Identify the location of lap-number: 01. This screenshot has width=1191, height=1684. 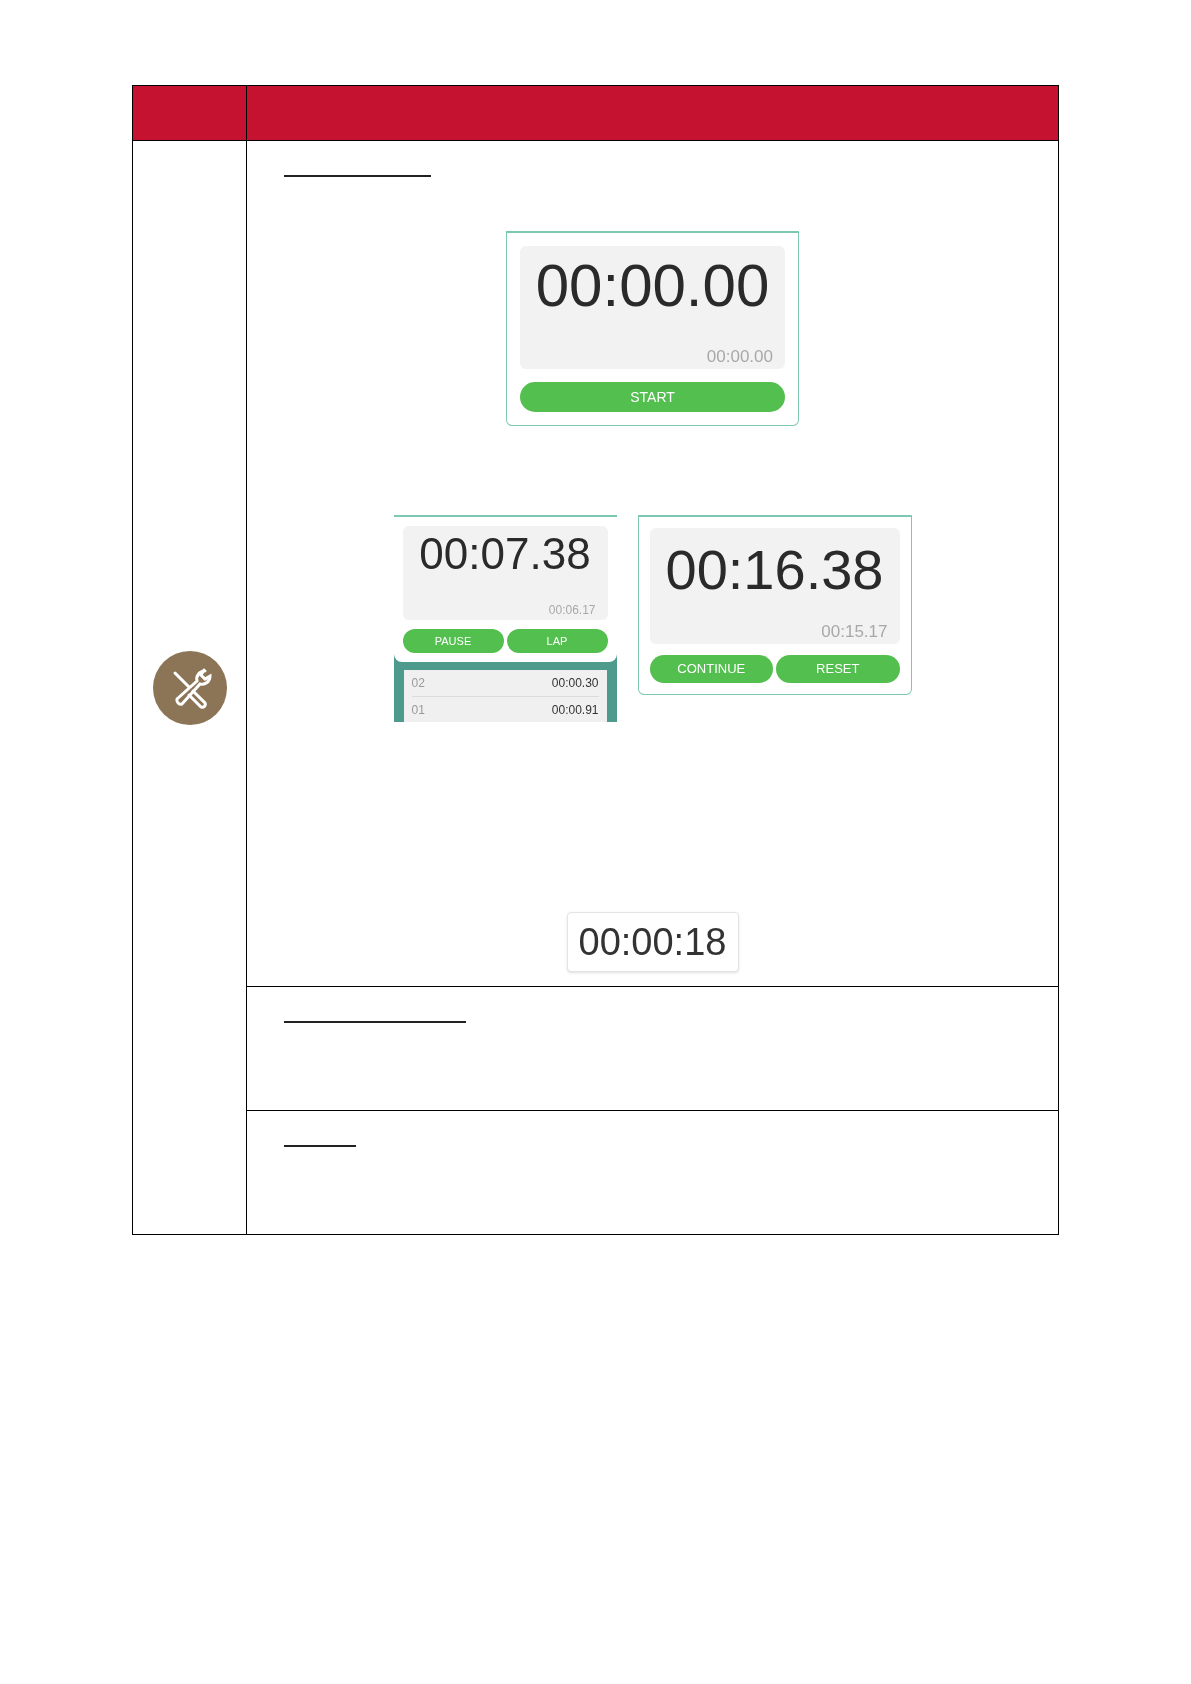
(418, 710).